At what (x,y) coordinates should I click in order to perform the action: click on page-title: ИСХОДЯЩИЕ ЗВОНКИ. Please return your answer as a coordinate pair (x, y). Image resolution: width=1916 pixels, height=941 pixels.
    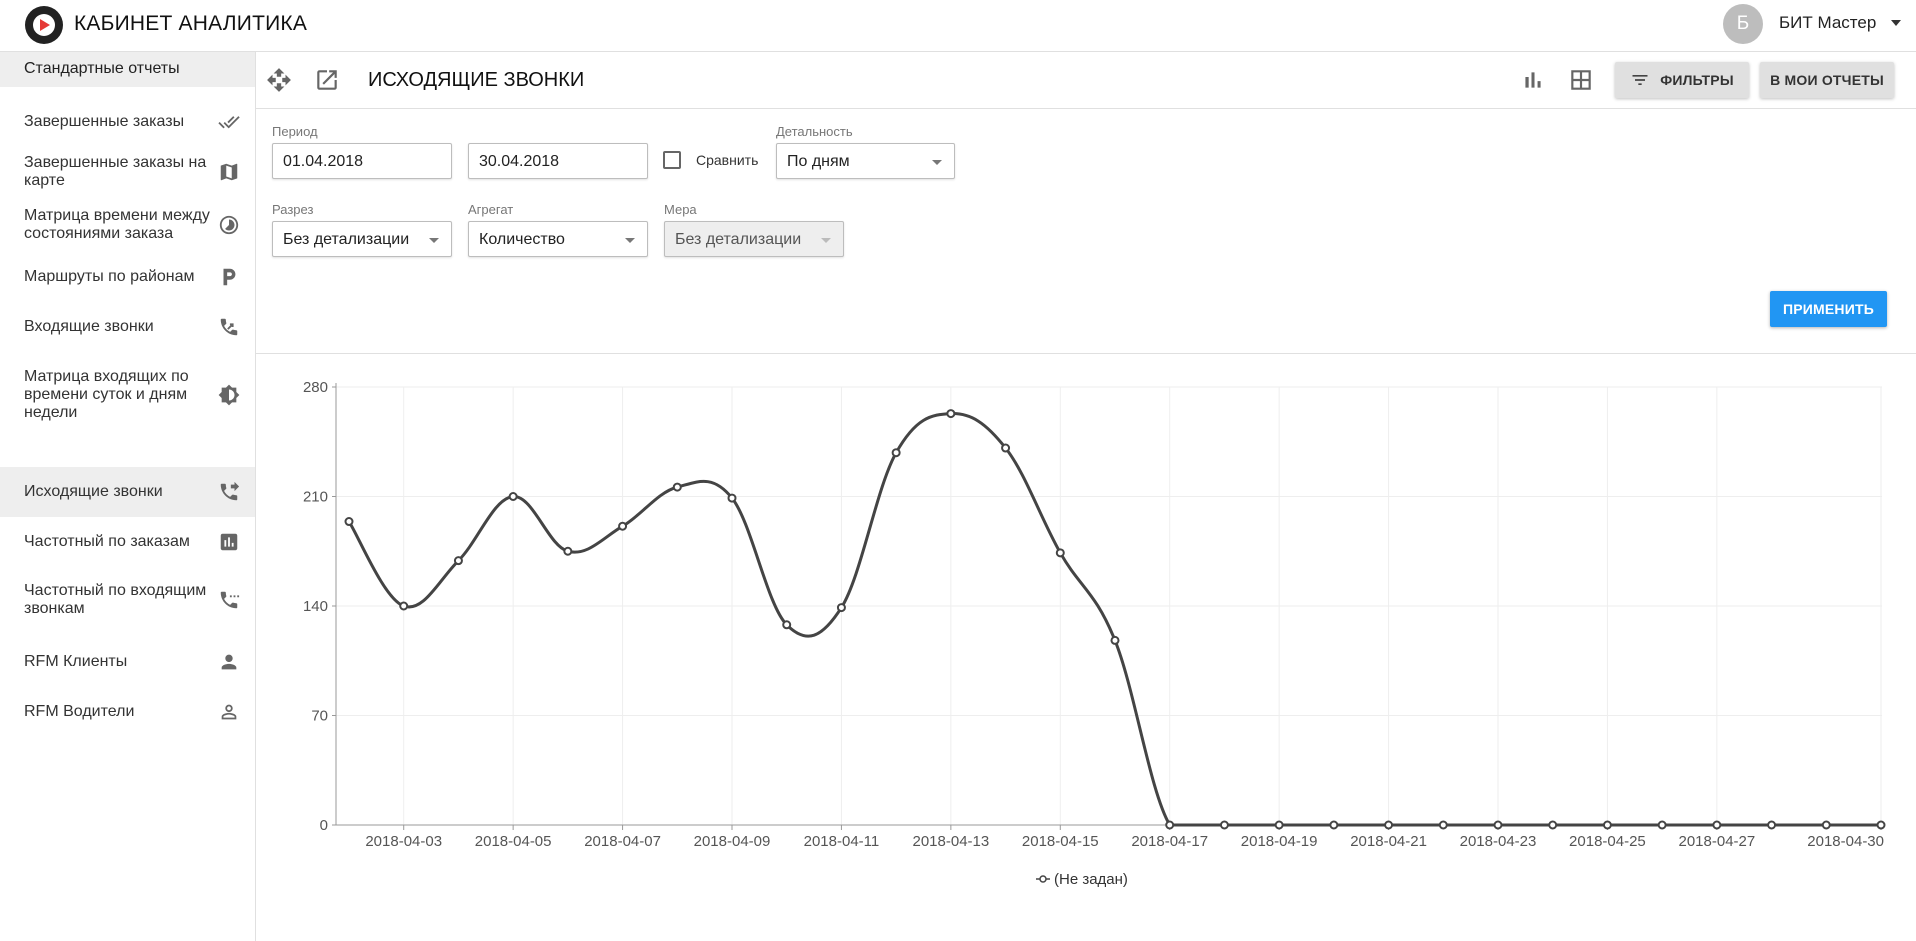
    Looking at the image, I should click on (476, 80).